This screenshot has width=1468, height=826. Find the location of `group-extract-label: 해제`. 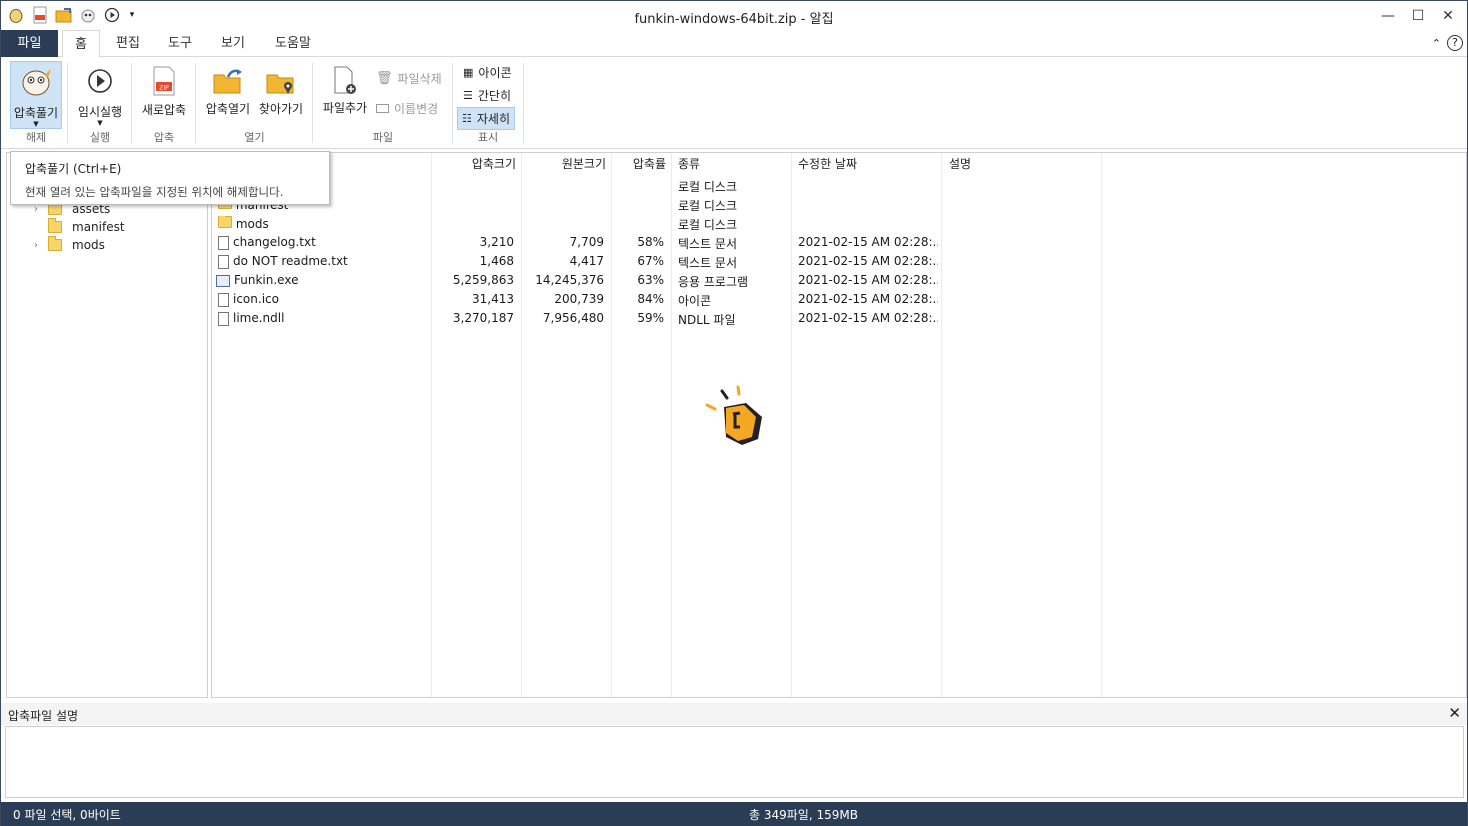

group-extract-label: 해제 is located at coordinates (36, 137).